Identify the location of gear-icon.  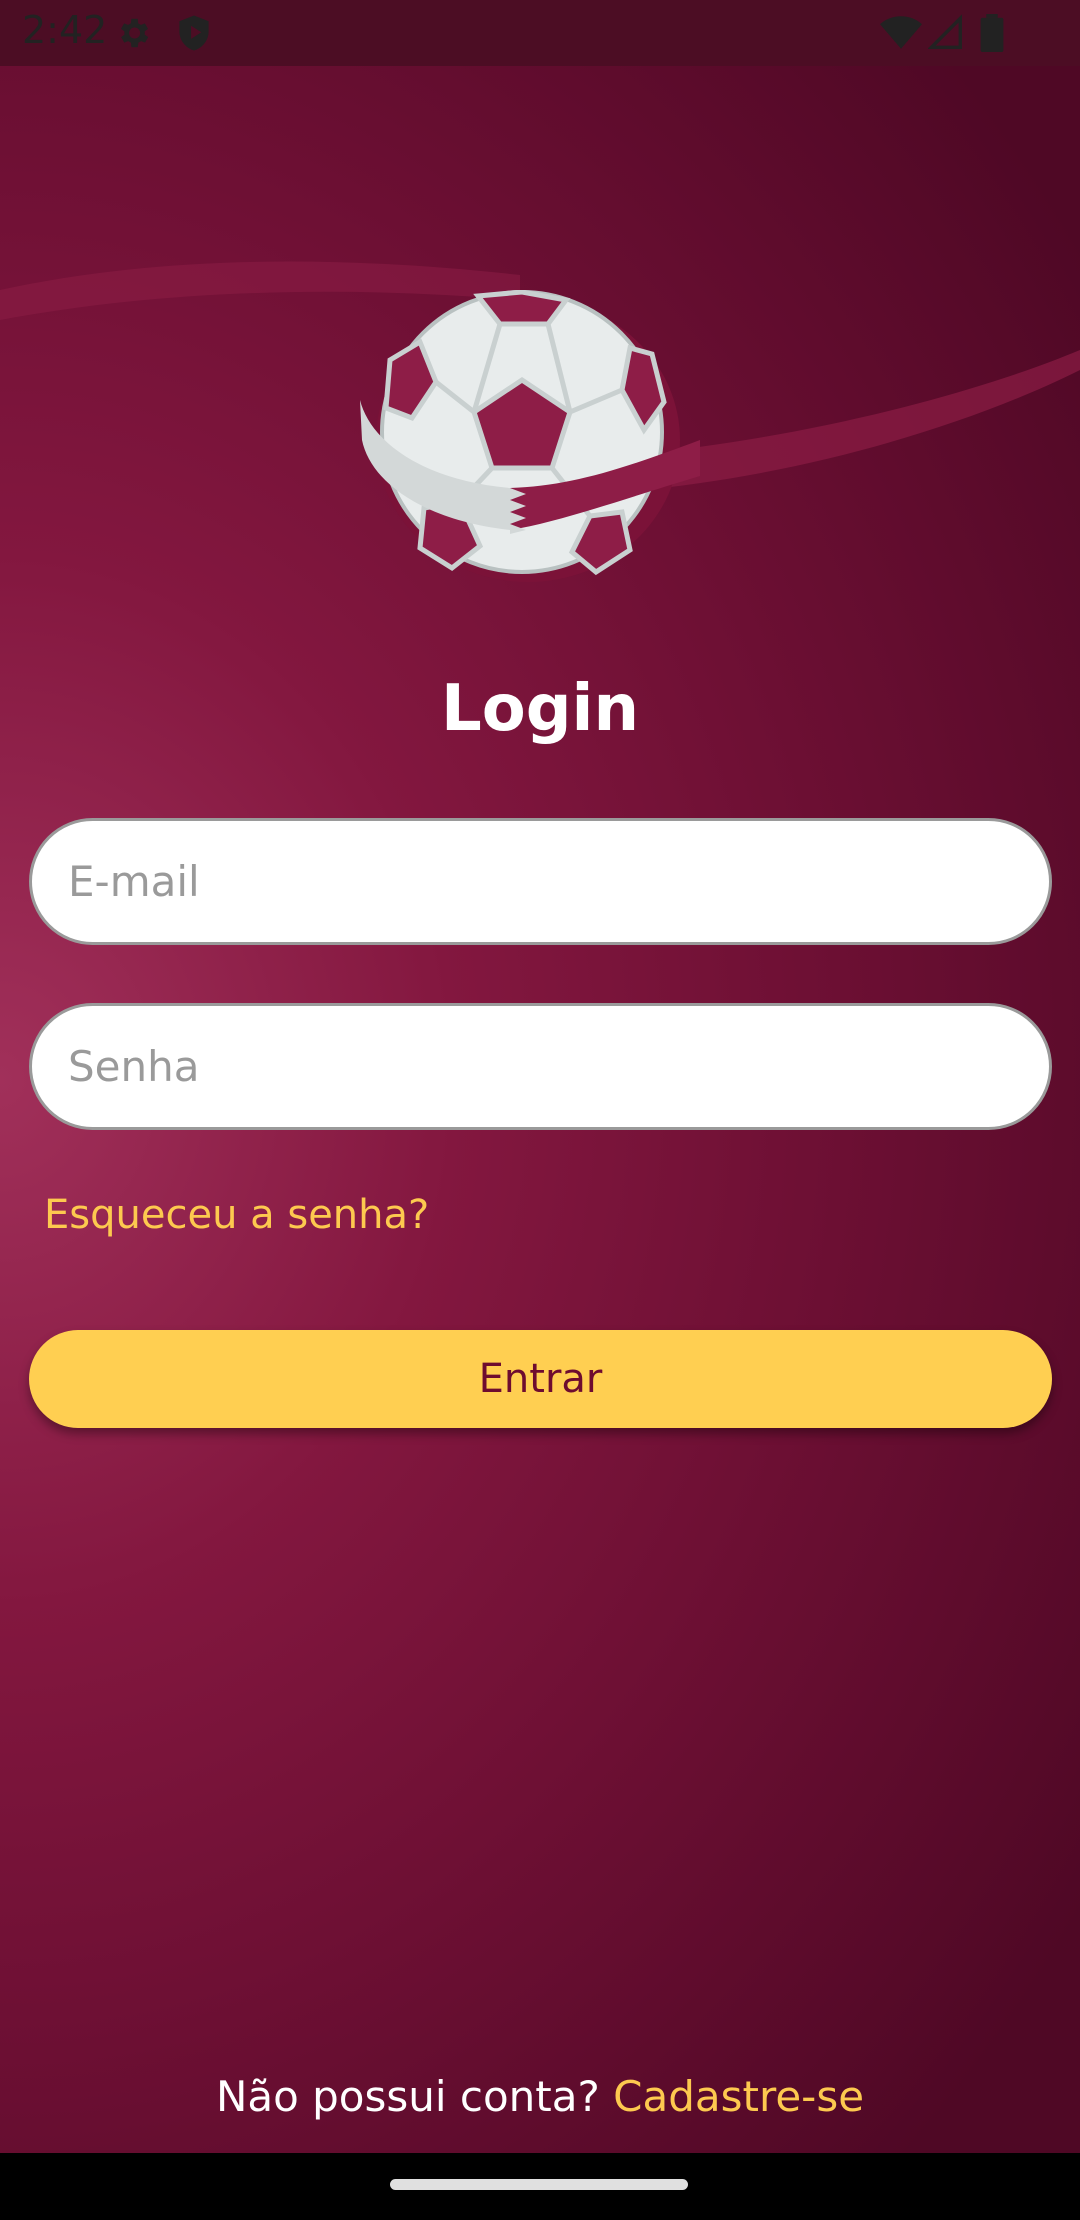
(134, 33).